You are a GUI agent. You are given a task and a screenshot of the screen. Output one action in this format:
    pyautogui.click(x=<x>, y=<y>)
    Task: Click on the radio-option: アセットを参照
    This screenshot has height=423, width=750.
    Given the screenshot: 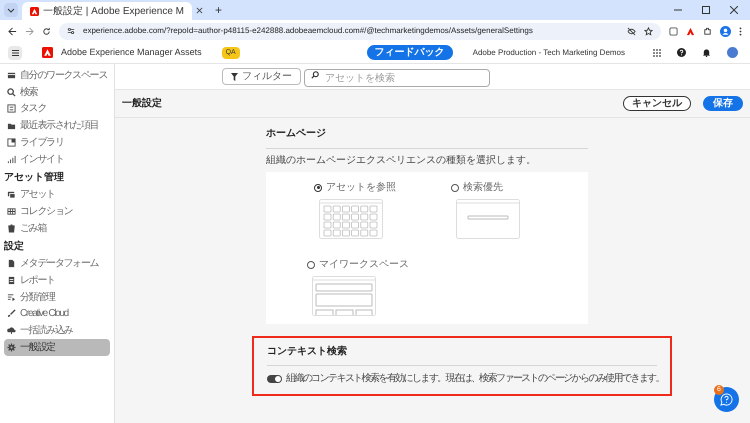 What is the action you would take?
    pyautogui.click(x=355, y=187)
    